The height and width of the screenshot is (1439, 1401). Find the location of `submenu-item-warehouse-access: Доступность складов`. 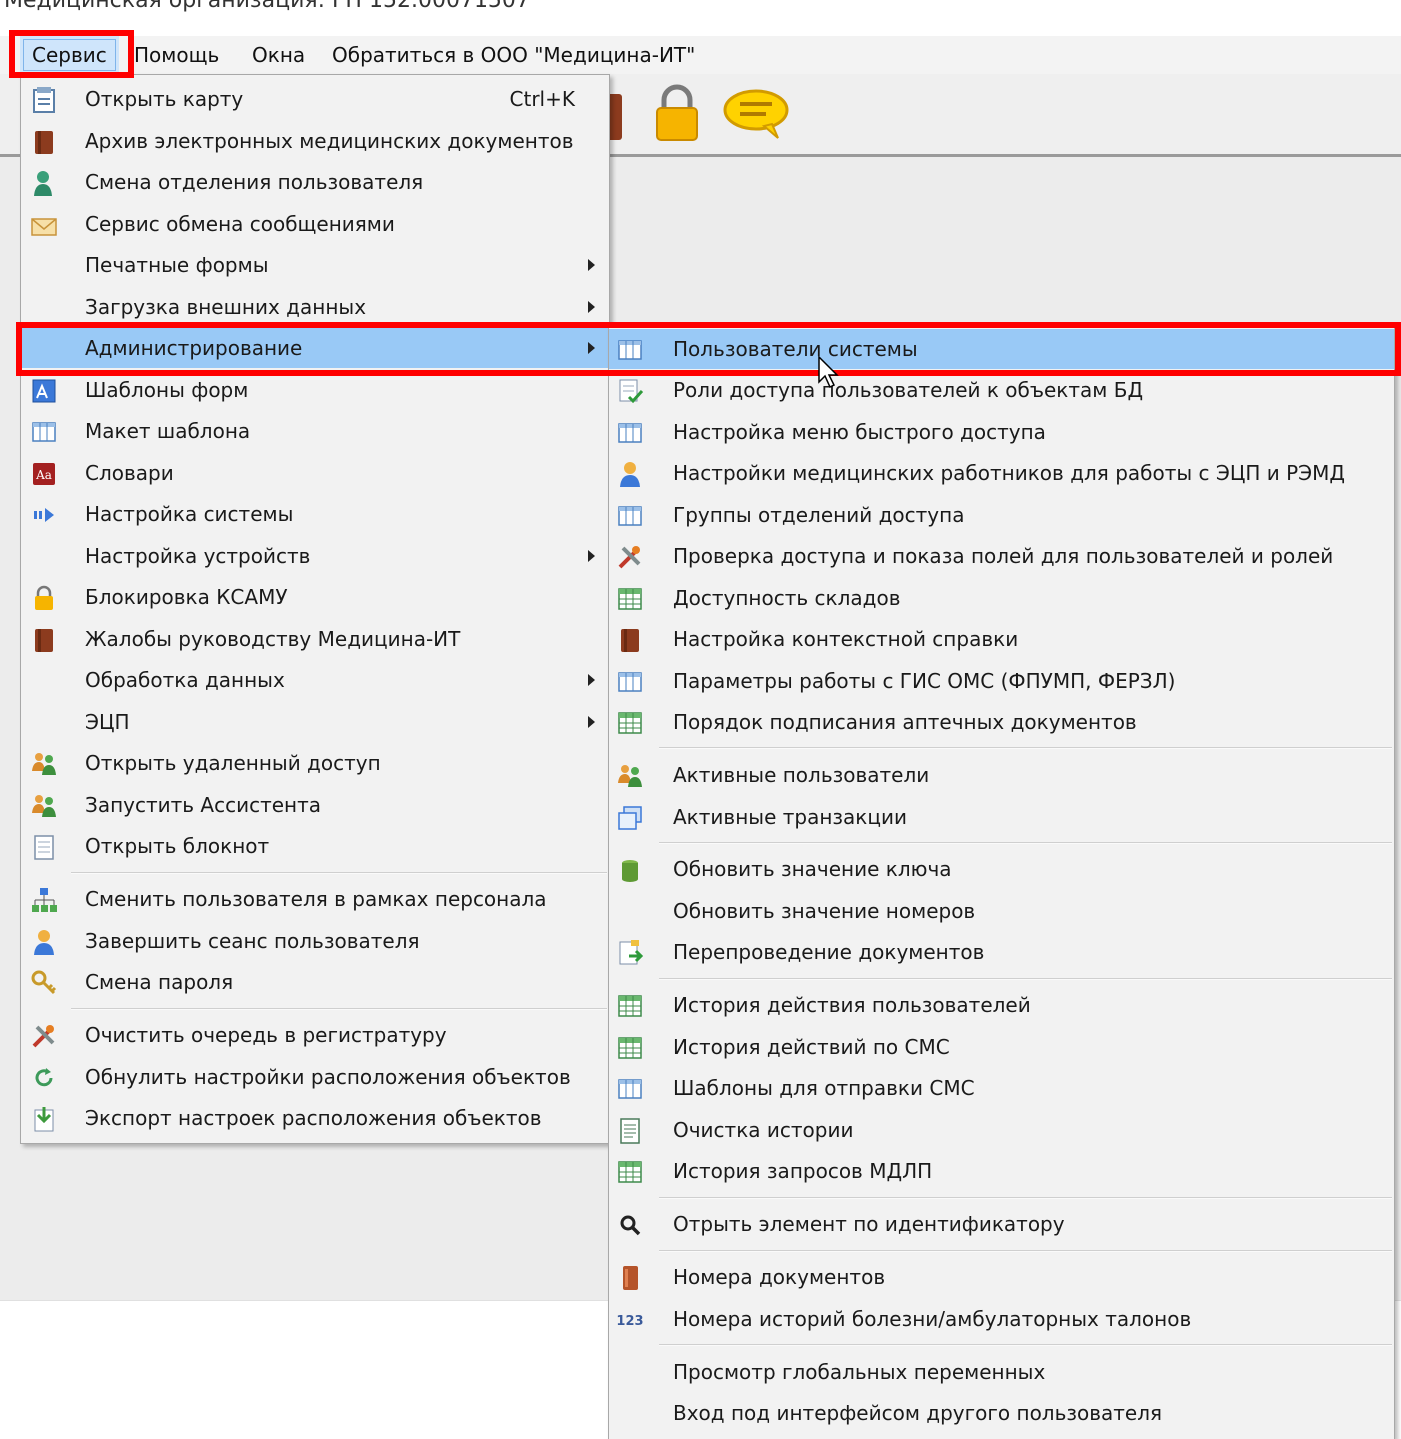

submenu-item-warehouse-access: Доступность складов is located at coordinates (1001, 598).